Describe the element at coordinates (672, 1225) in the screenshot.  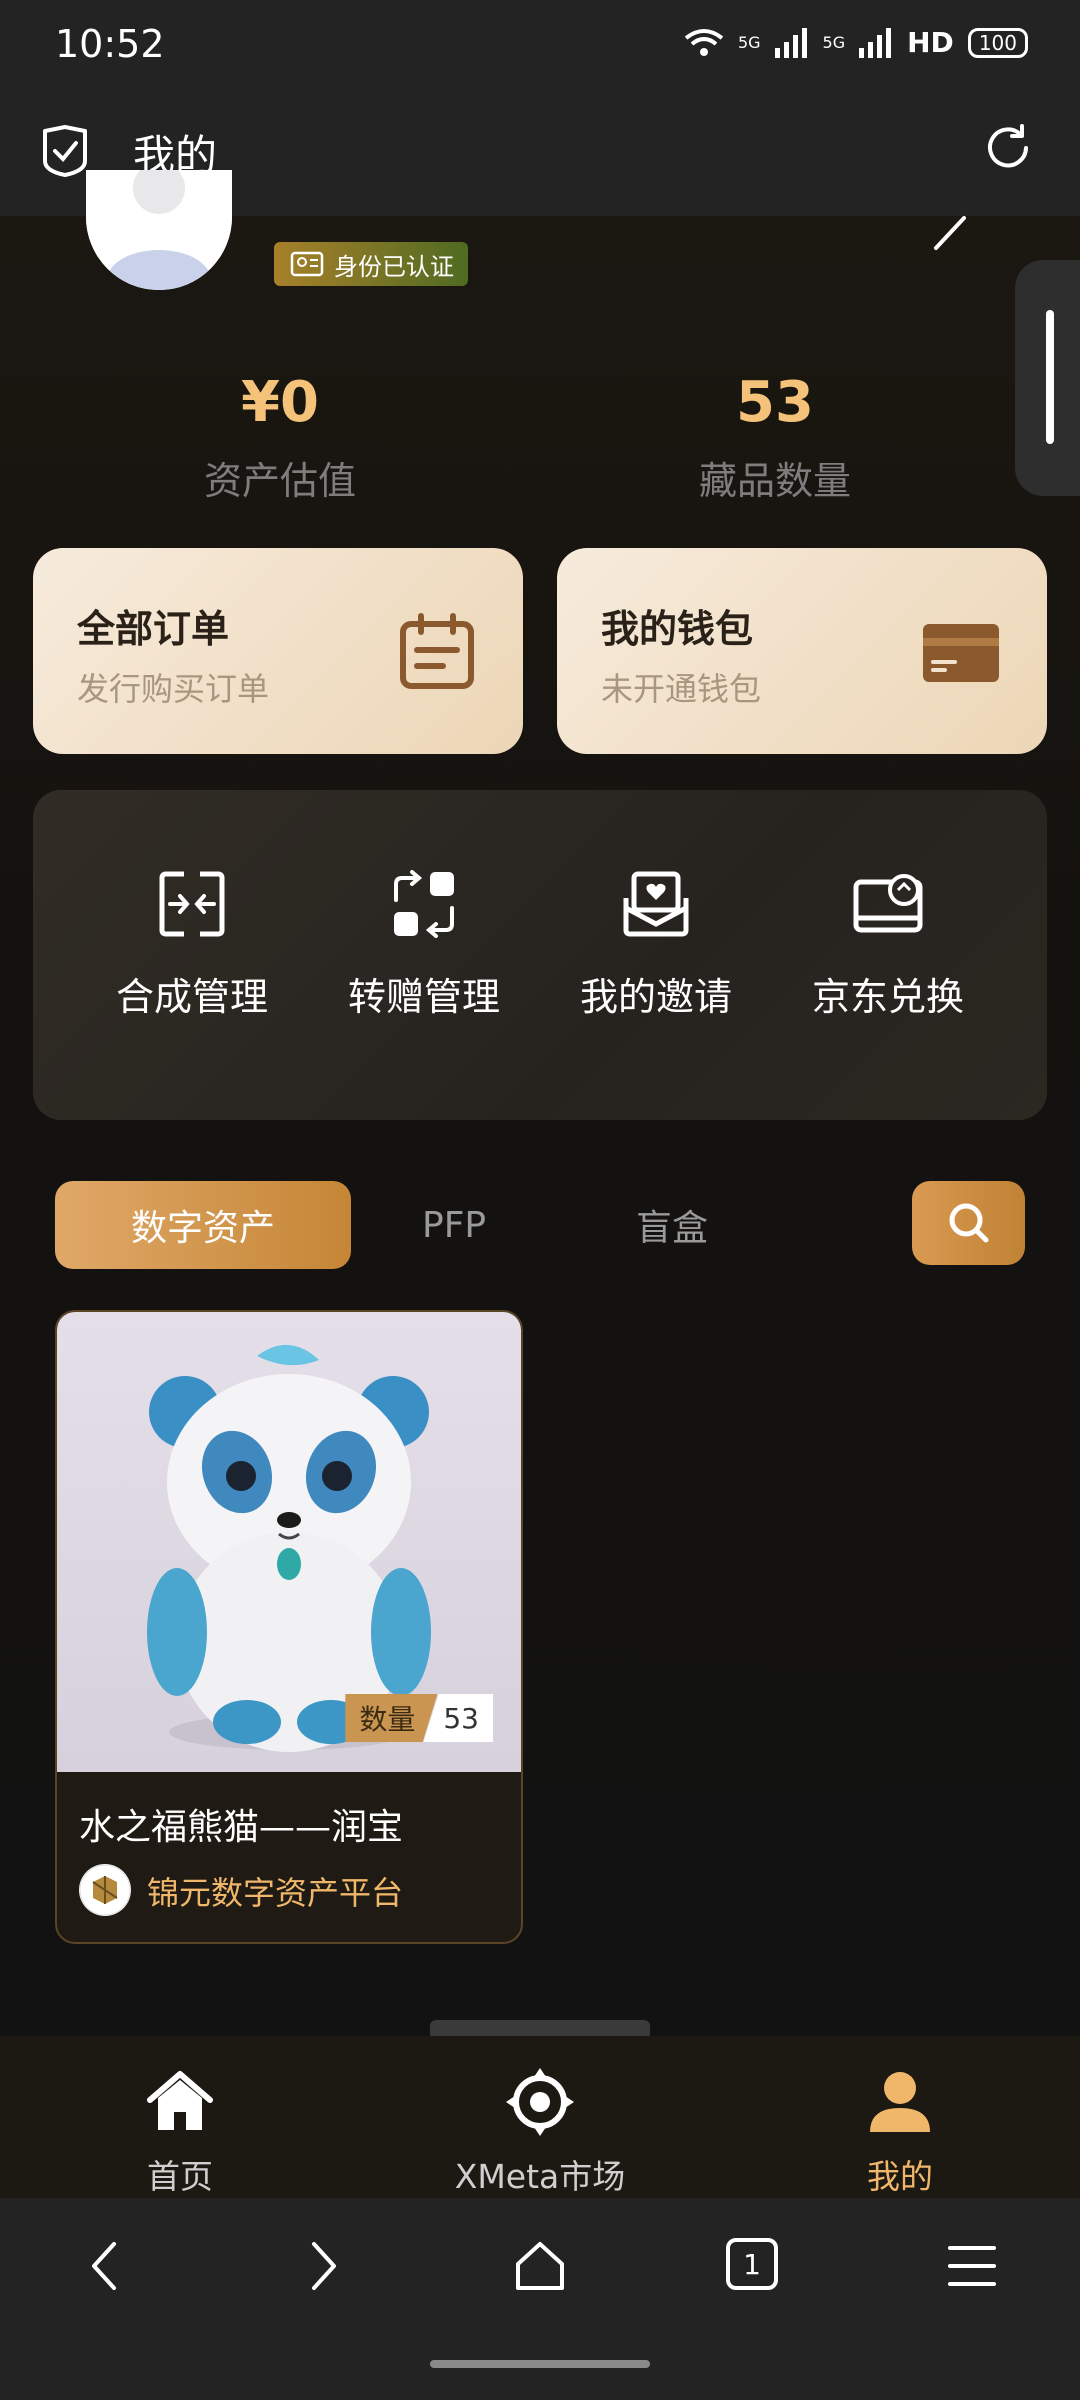
I see `tab-blindbox: 盲盒` at that location.